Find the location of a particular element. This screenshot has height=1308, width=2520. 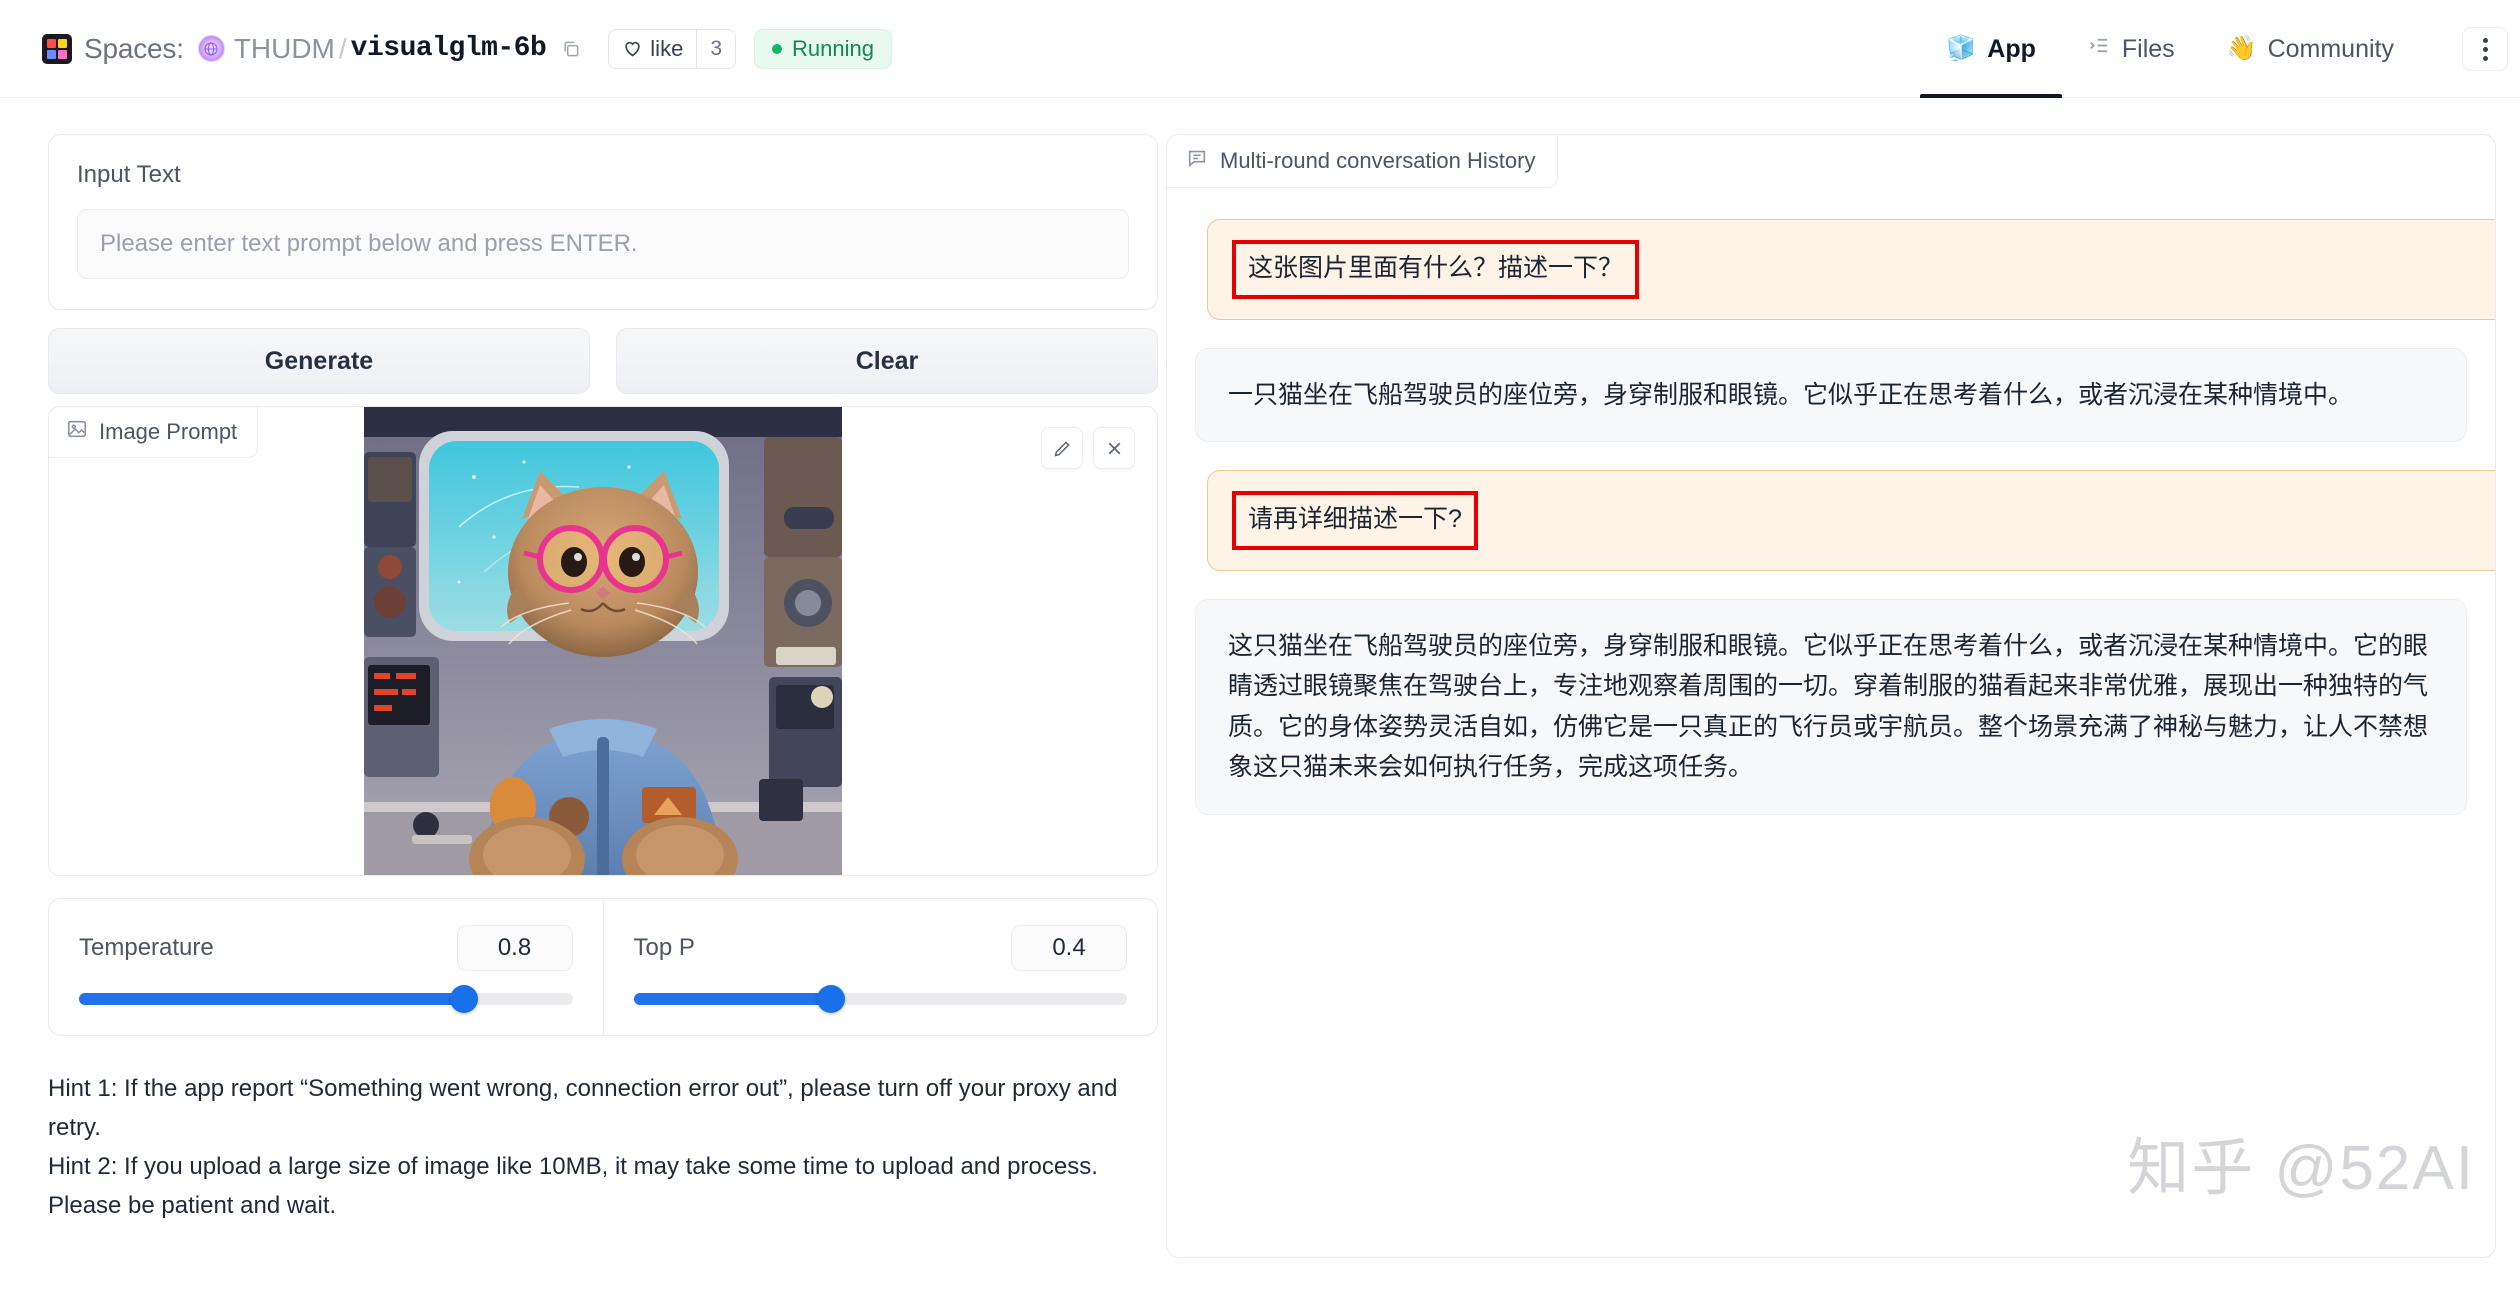

tab-community-label: Community is located at coordinates (2330, 48).